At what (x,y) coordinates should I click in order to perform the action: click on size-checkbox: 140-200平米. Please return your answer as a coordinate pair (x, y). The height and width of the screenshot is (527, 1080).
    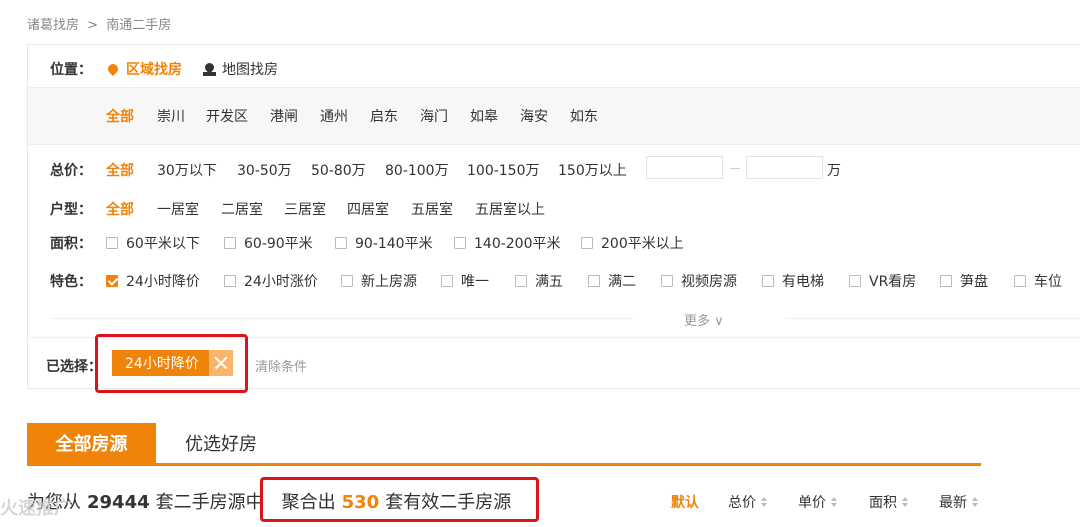
    Looking at the image, I should click on (507, 243).